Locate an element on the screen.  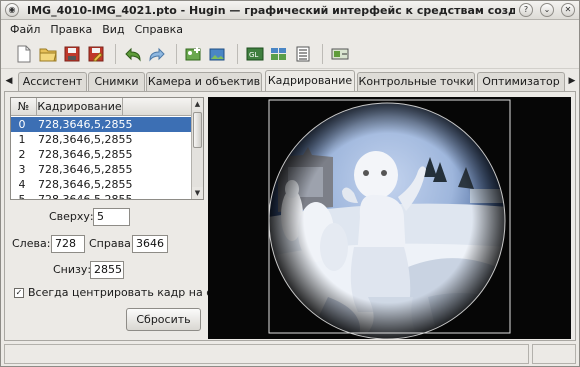
list-item: 5 728,3646,5,2855 is located at coordinates (101, 196).